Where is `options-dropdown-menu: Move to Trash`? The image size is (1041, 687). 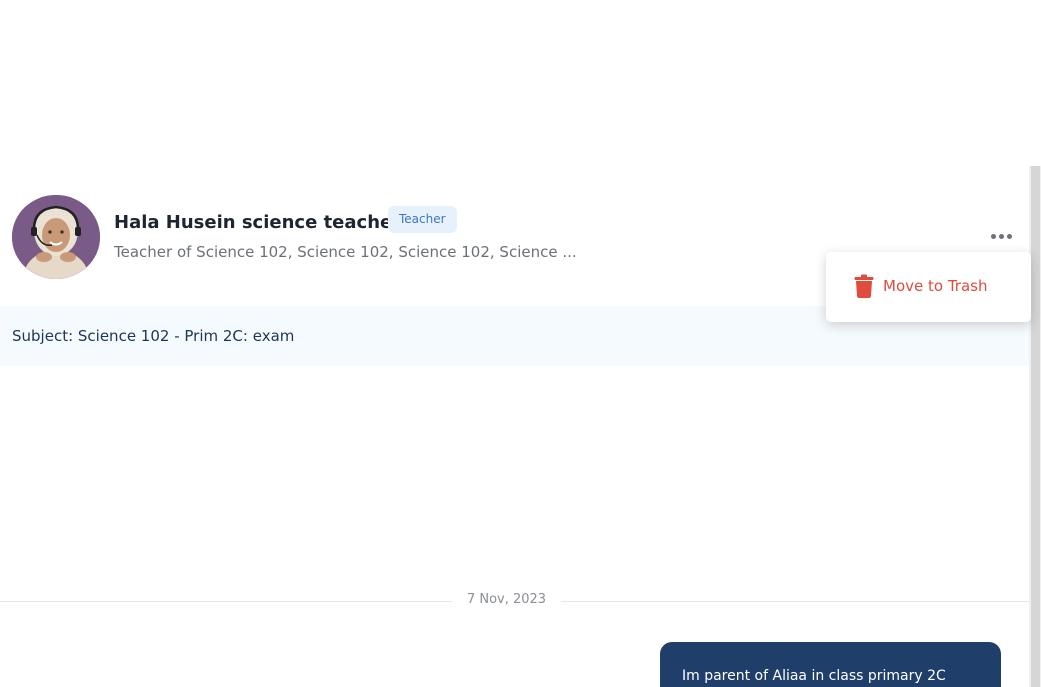 options-dropdown-menu: Move to Trash is located at coordinates (928, 287).